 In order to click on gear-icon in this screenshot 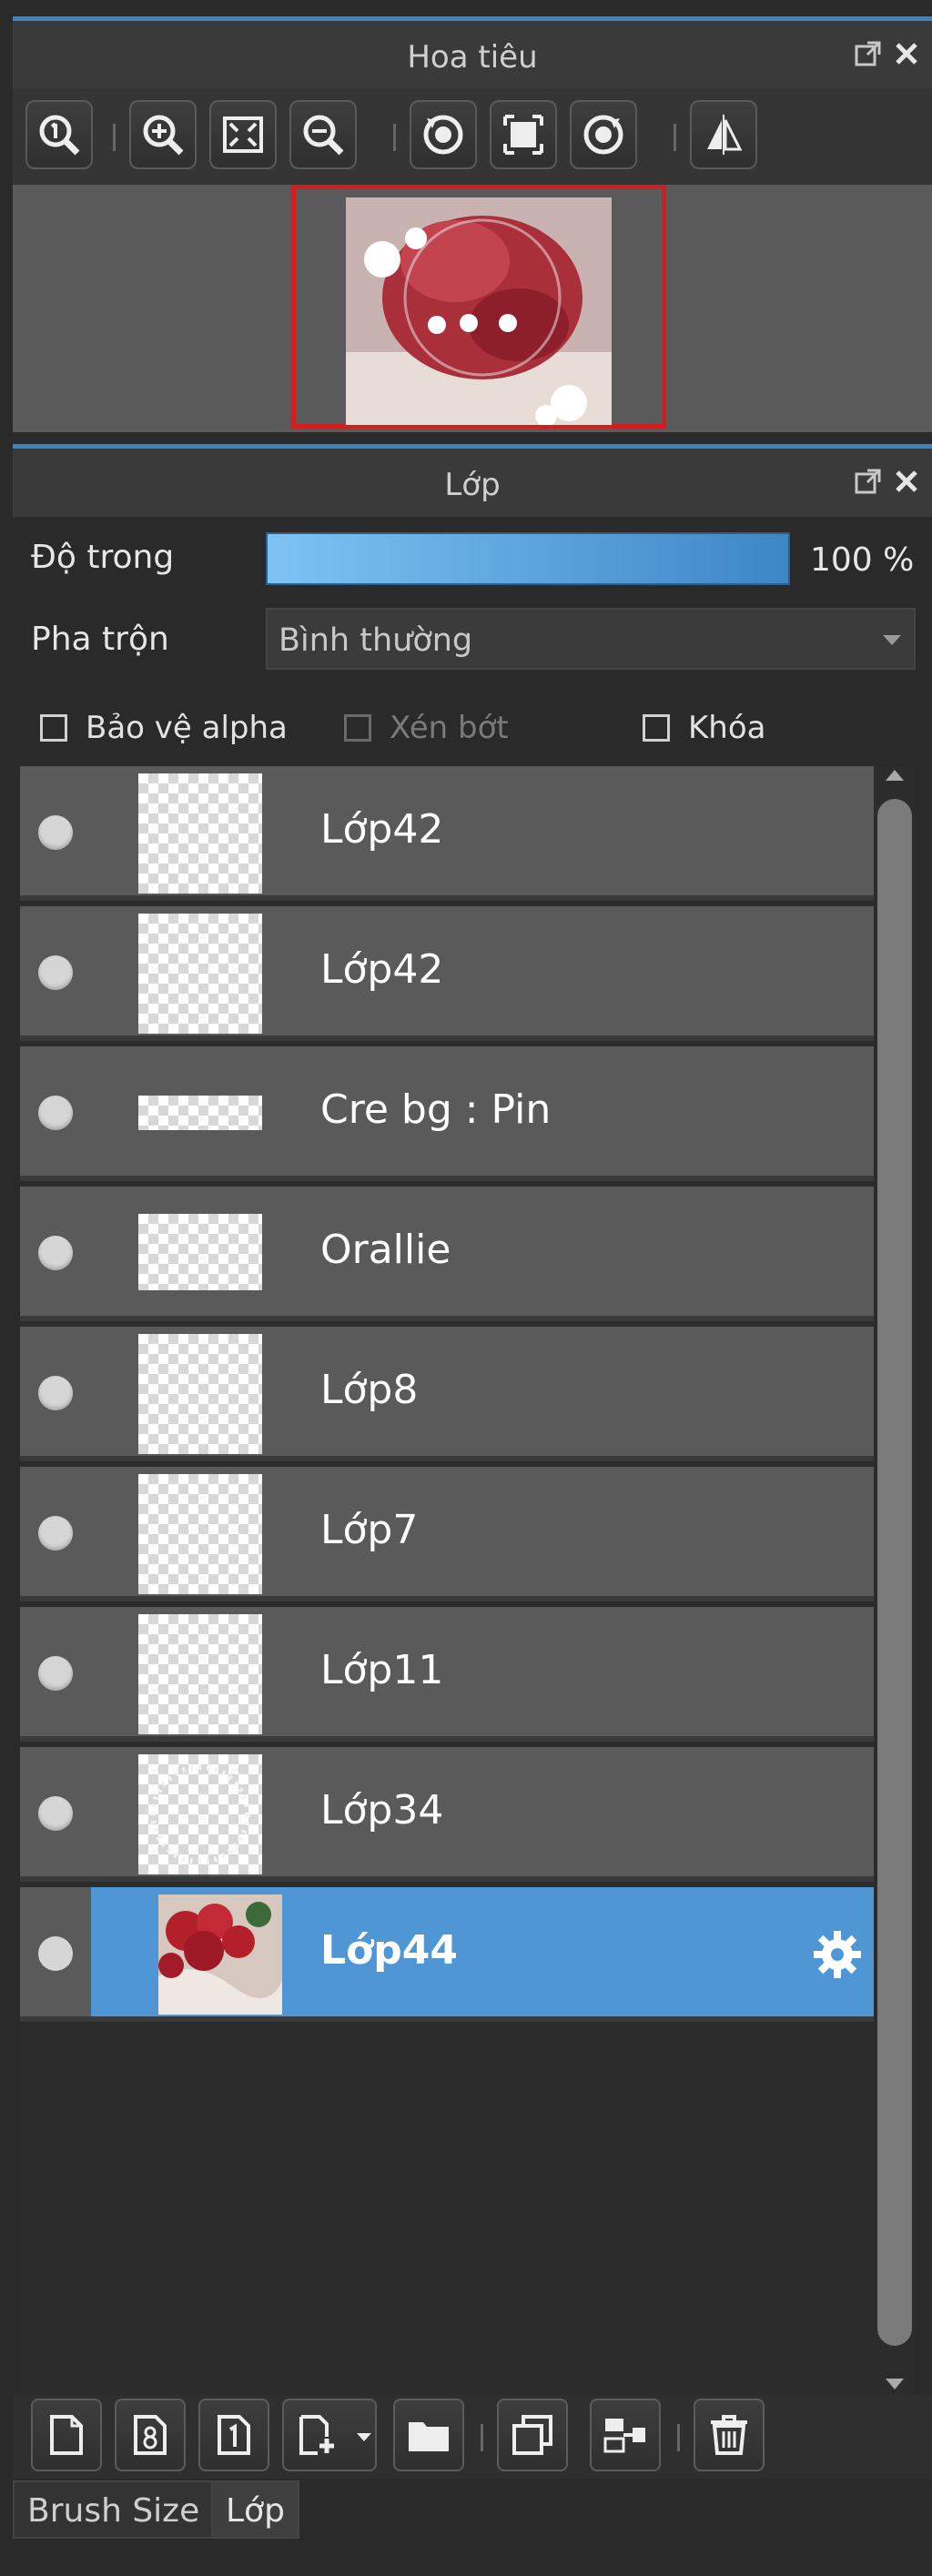, I will do `click(837, 1955)`.